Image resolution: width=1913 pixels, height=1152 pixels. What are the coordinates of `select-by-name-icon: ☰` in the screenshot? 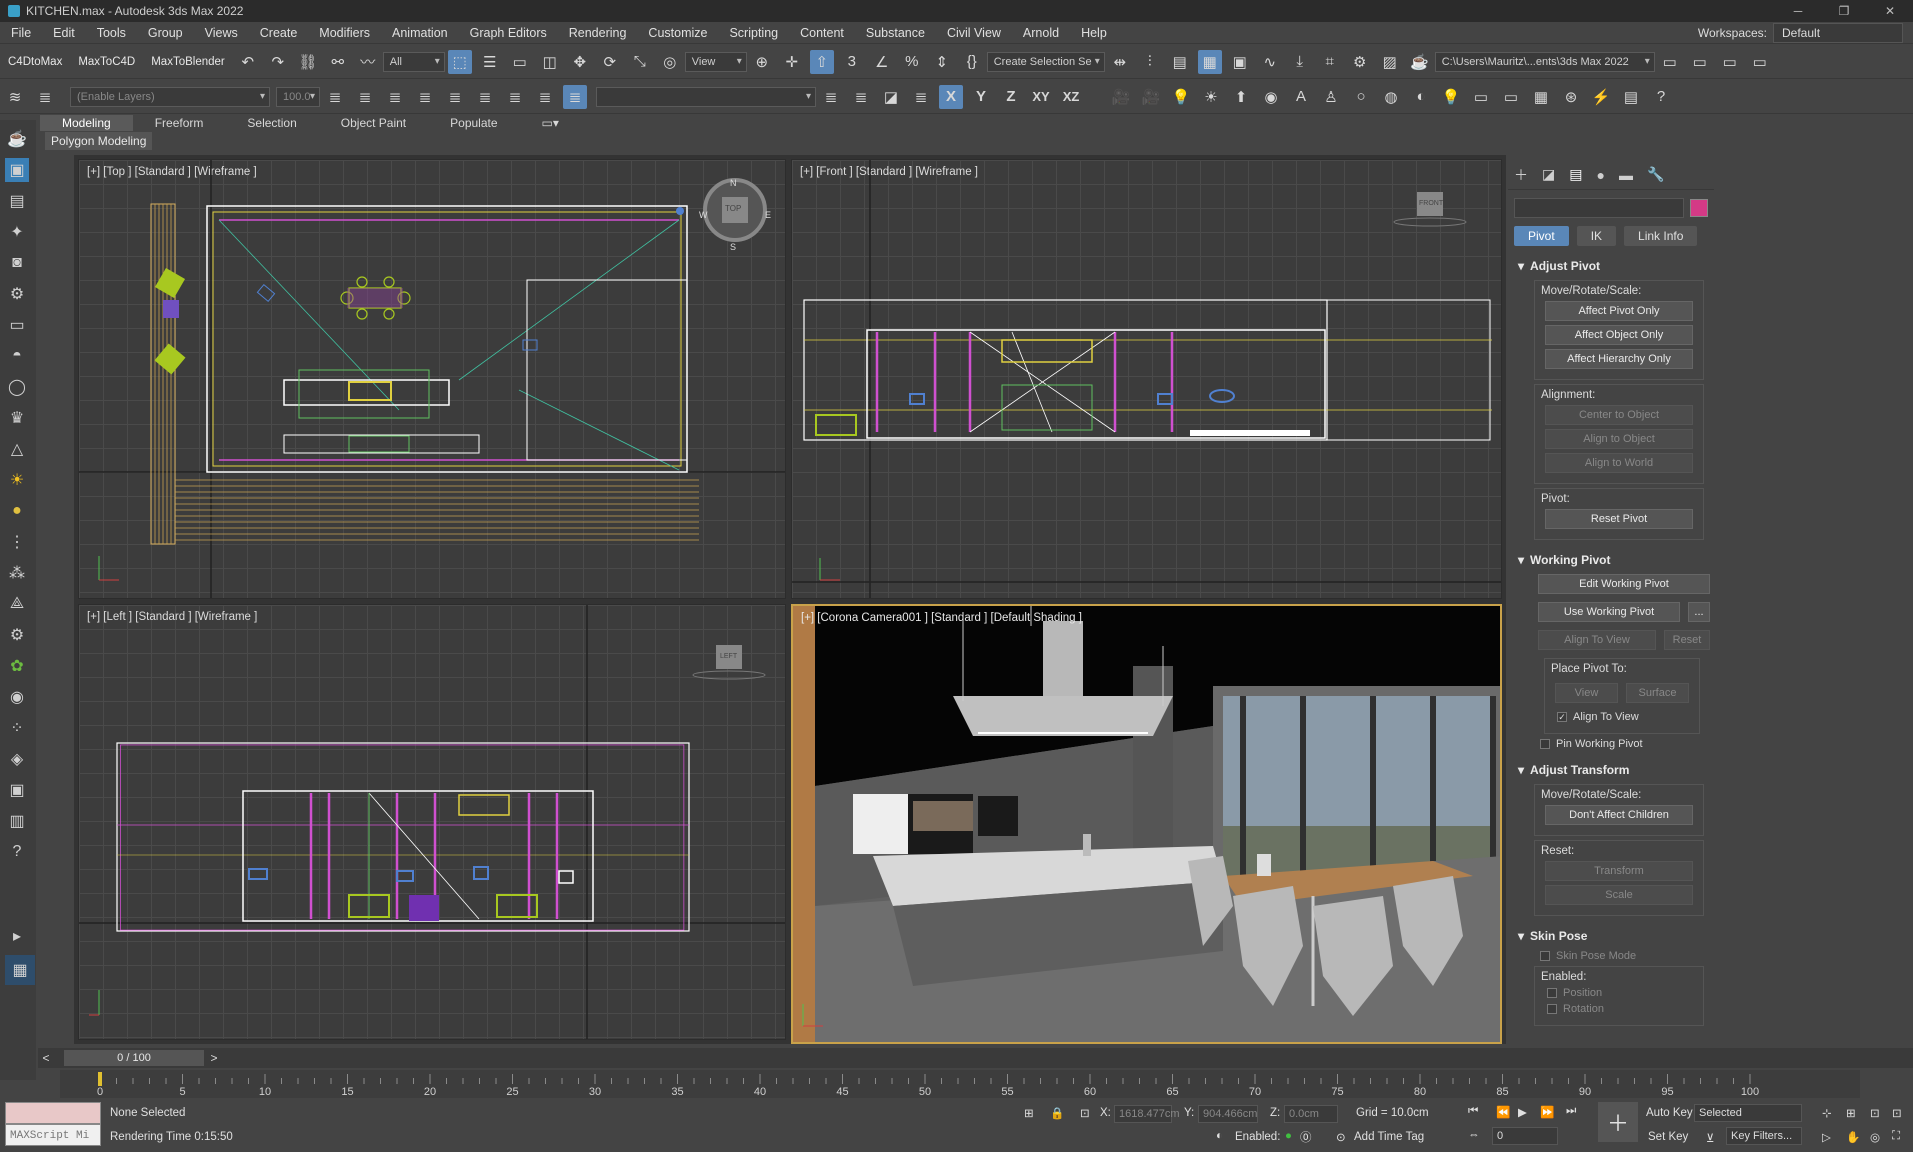 It's located at (490, 62).